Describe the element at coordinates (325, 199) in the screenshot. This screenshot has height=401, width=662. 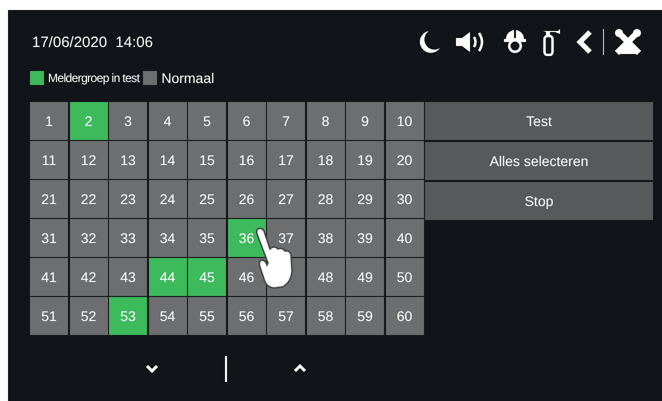
I see `group-cell: 28` at that location.